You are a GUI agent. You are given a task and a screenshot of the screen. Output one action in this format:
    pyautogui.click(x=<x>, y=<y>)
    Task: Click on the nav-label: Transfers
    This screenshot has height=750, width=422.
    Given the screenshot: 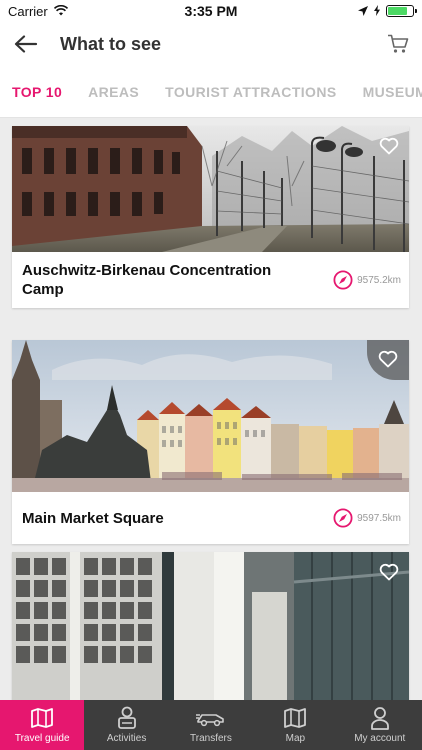 What is the action you would take?
    pyautogui.click(x=211, y=738)
    